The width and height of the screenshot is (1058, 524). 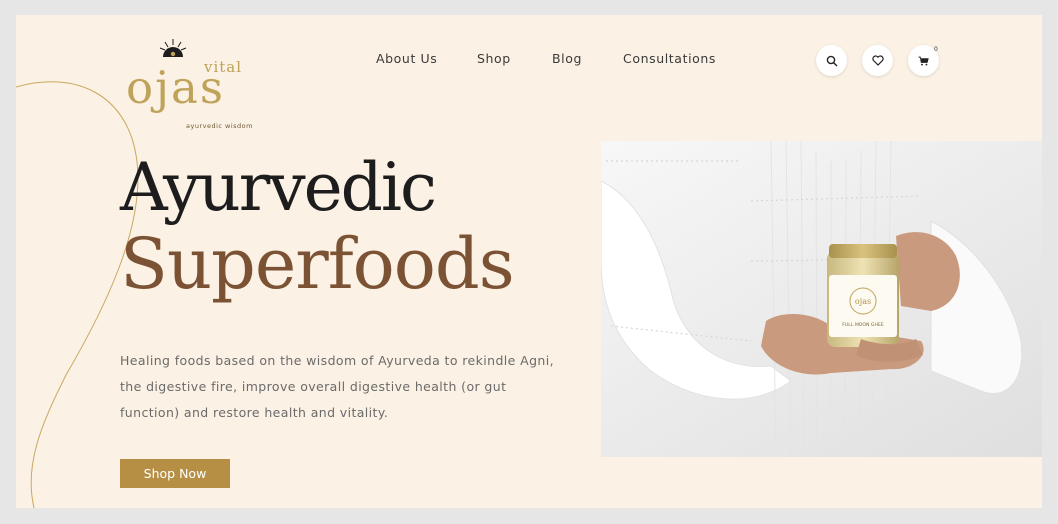 I want to click on cart-count-badge: 0, so click(x=936, y=49).